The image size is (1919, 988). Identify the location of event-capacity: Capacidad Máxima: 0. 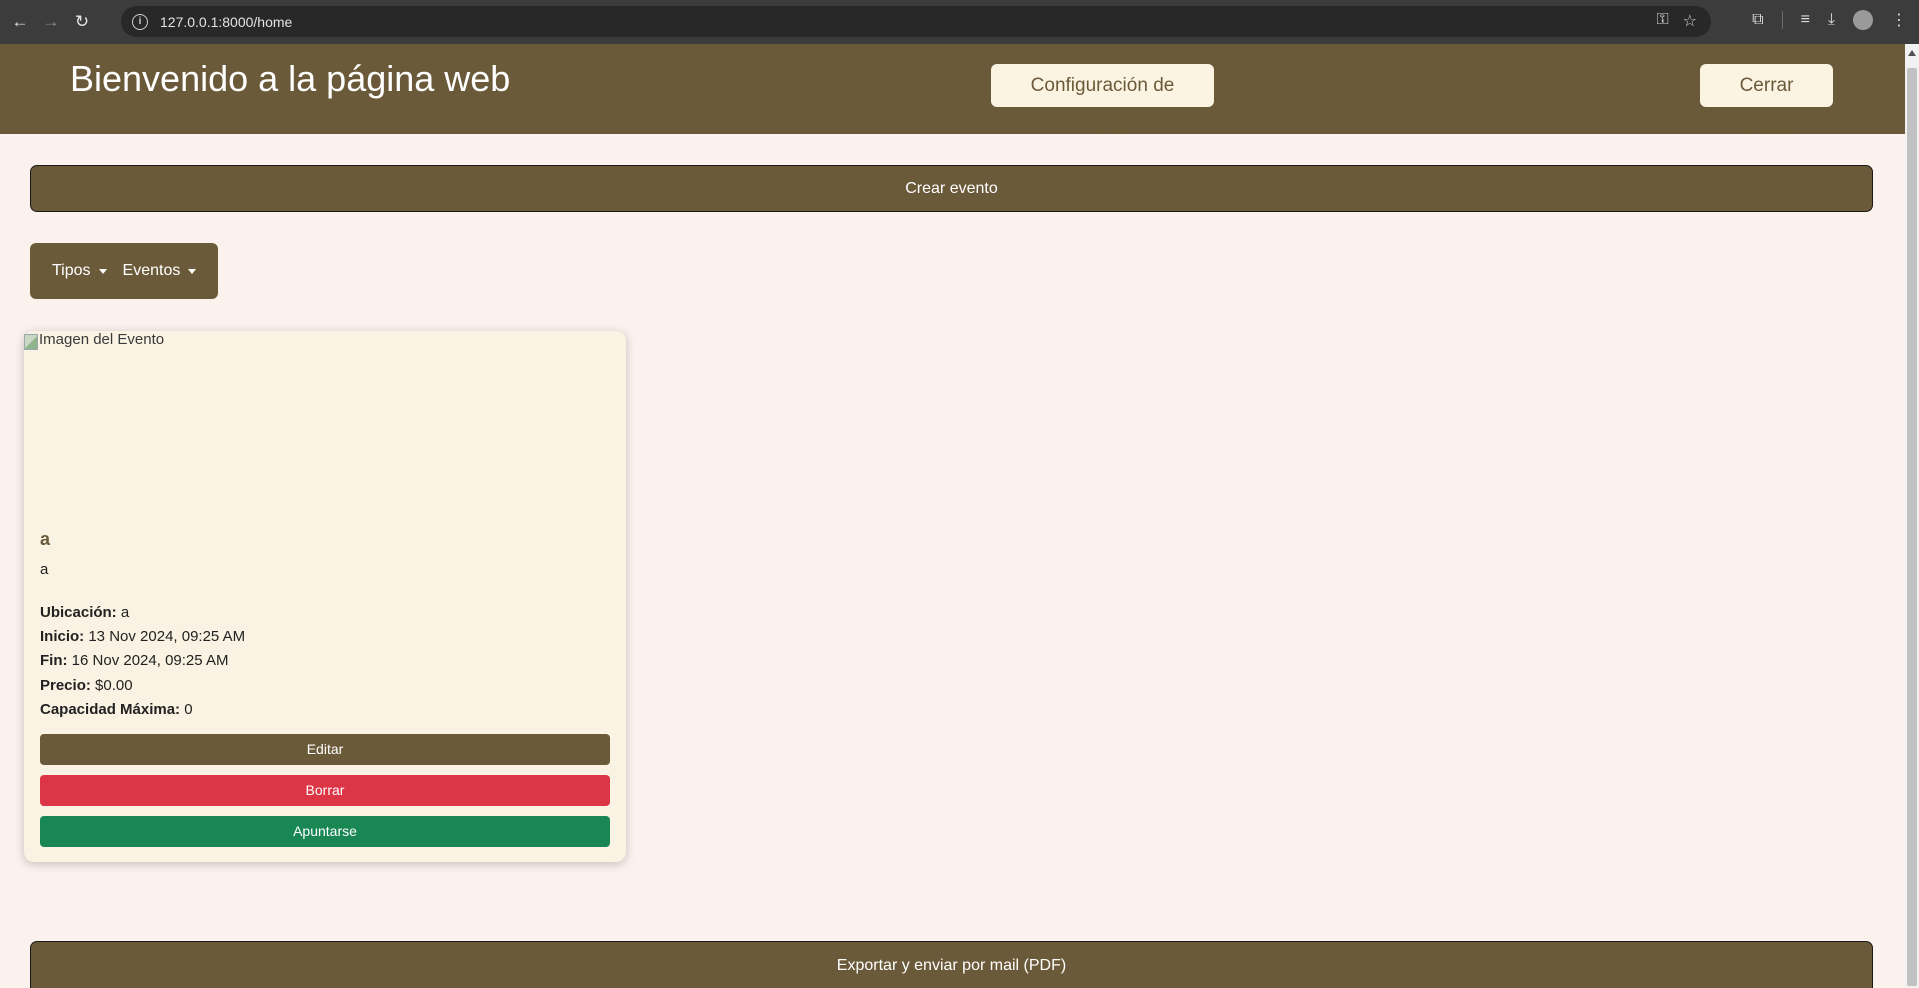
(116, 709).